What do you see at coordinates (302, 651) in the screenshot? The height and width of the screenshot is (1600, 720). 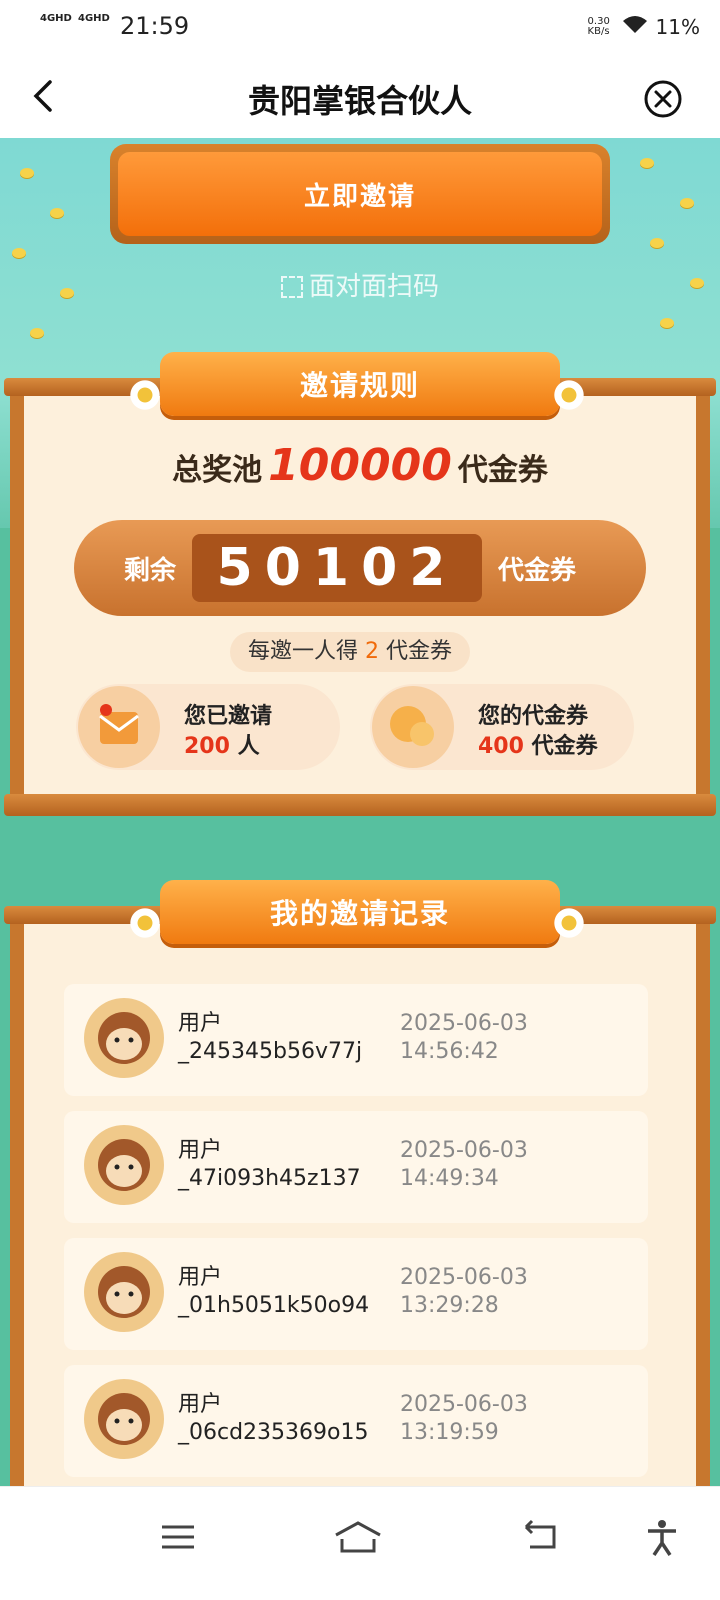 I see `per-invite-label: 每邀一人得` at bounding box center [302, 651].